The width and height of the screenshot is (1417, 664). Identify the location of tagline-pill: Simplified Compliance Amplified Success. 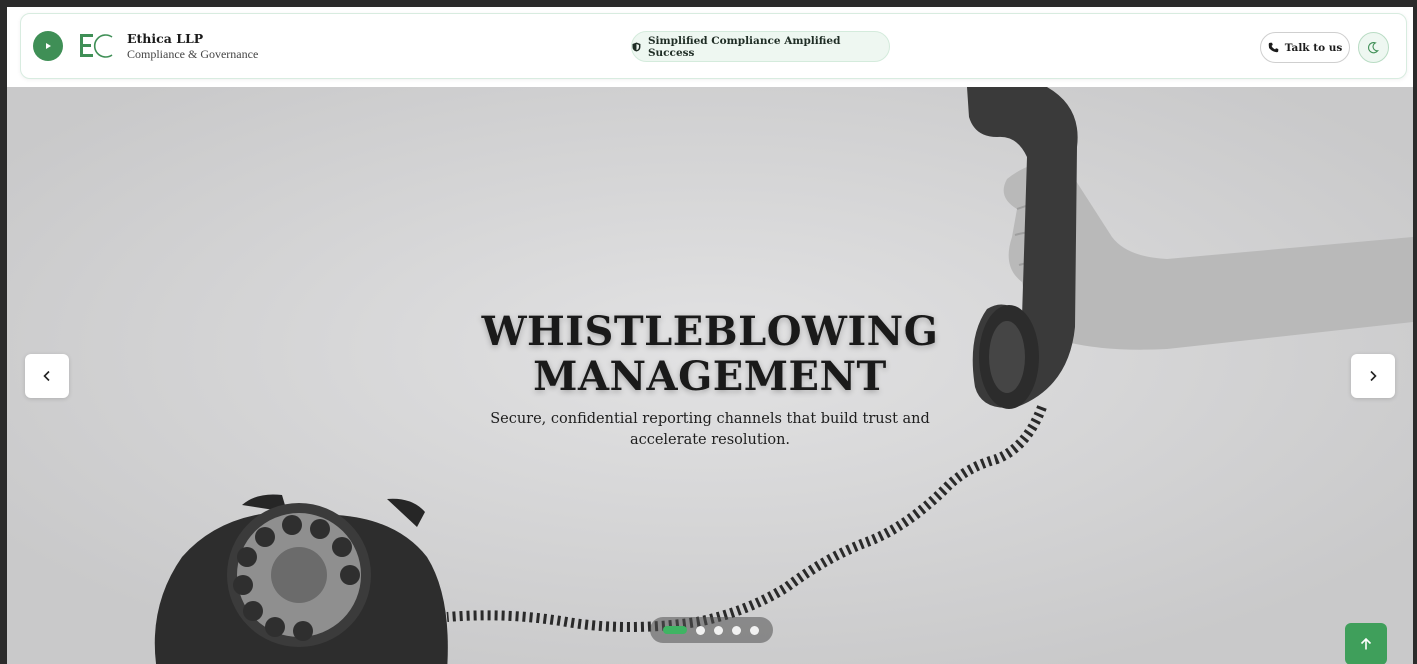
(760, 46).